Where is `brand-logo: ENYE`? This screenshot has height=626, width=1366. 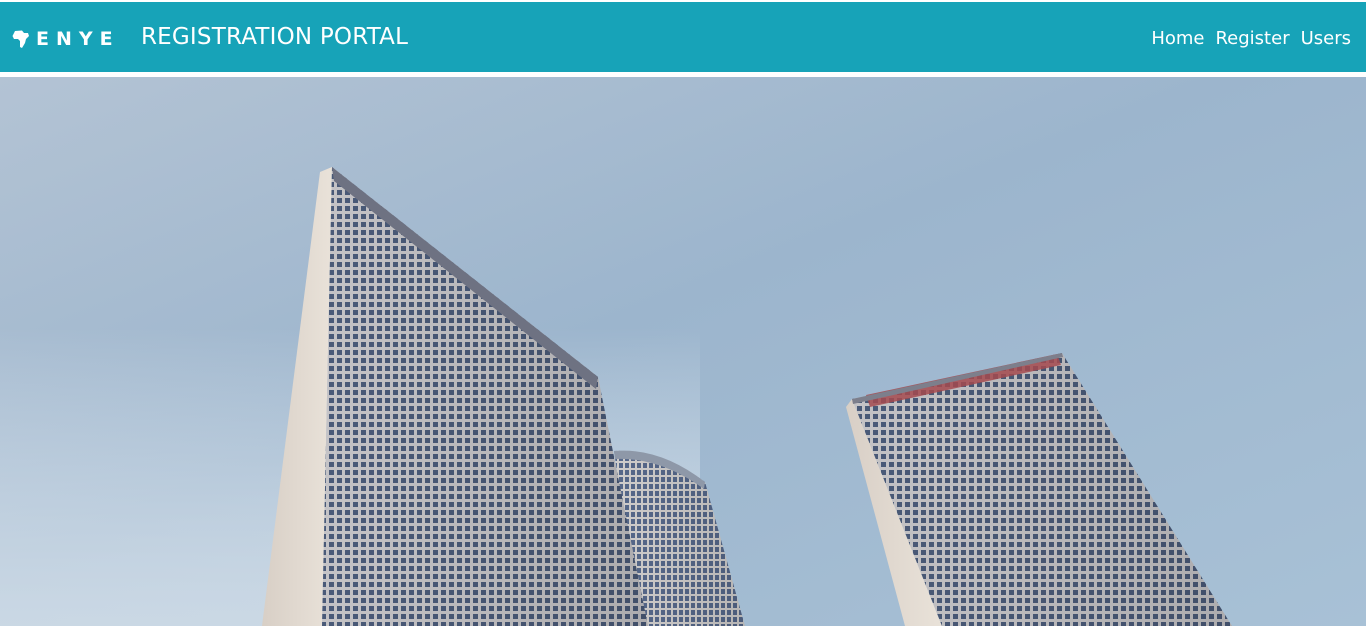
brand-logo: ENYE is located at coordinates (66, 39).